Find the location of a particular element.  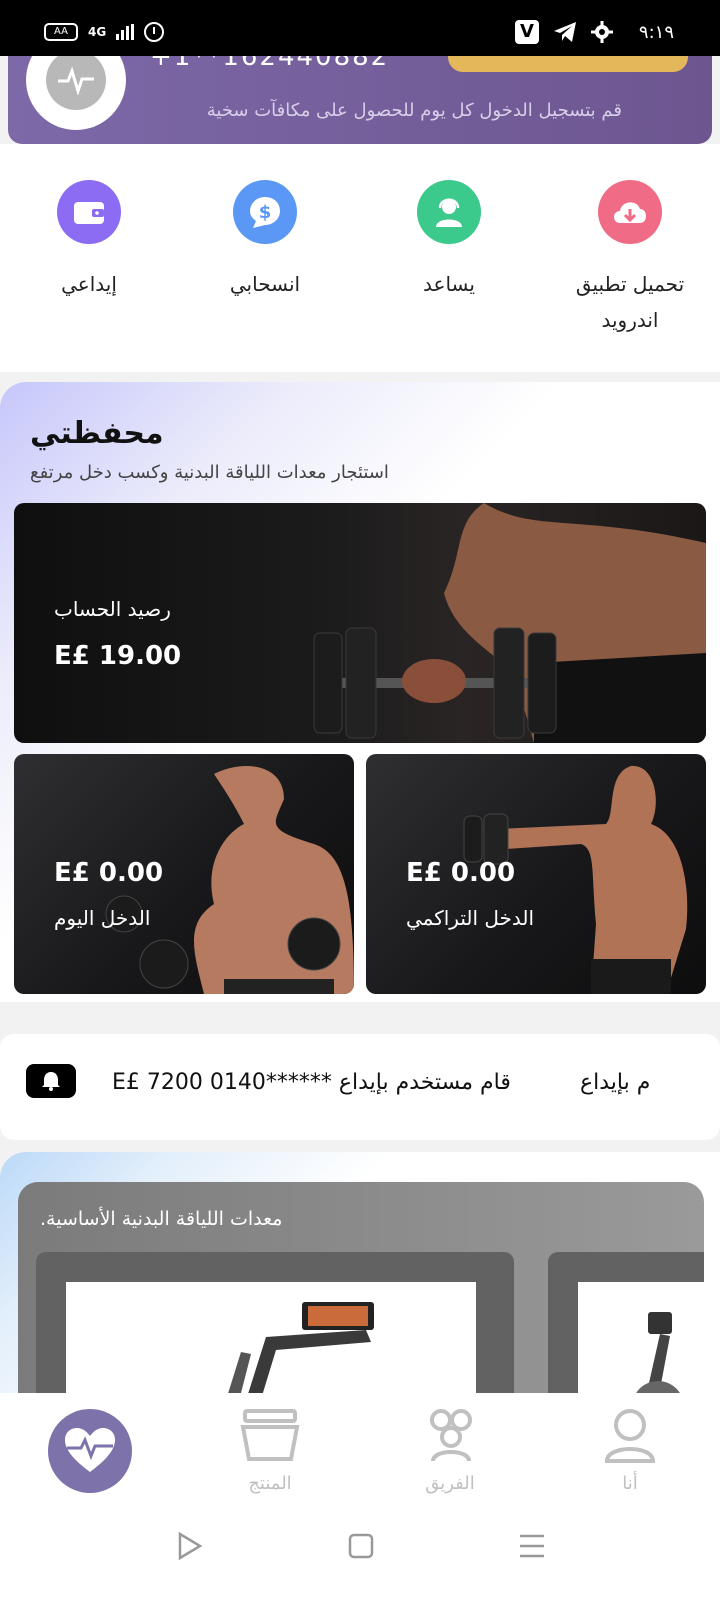

wallet-icon is located at coordinates (89, 212).